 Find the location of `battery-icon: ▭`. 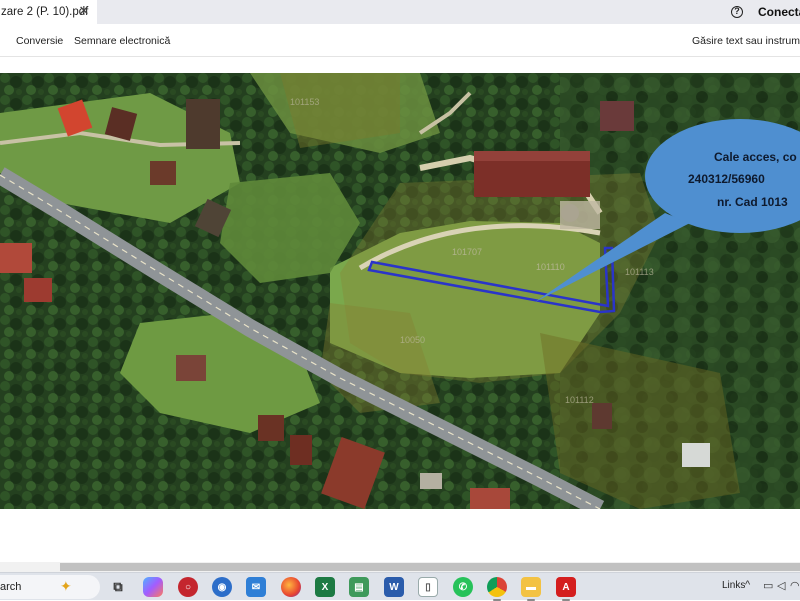

battery-icon: ▭ is located at coordinates (768, 585).